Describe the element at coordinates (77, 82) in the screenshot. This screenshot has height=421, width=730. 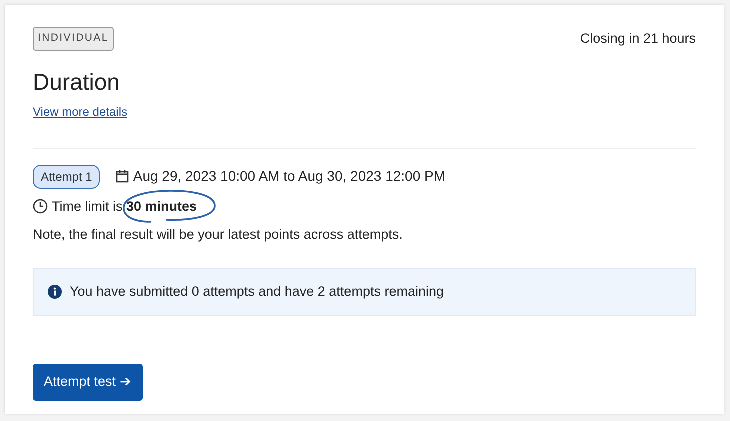
I see `card-title: Duration` at that location.